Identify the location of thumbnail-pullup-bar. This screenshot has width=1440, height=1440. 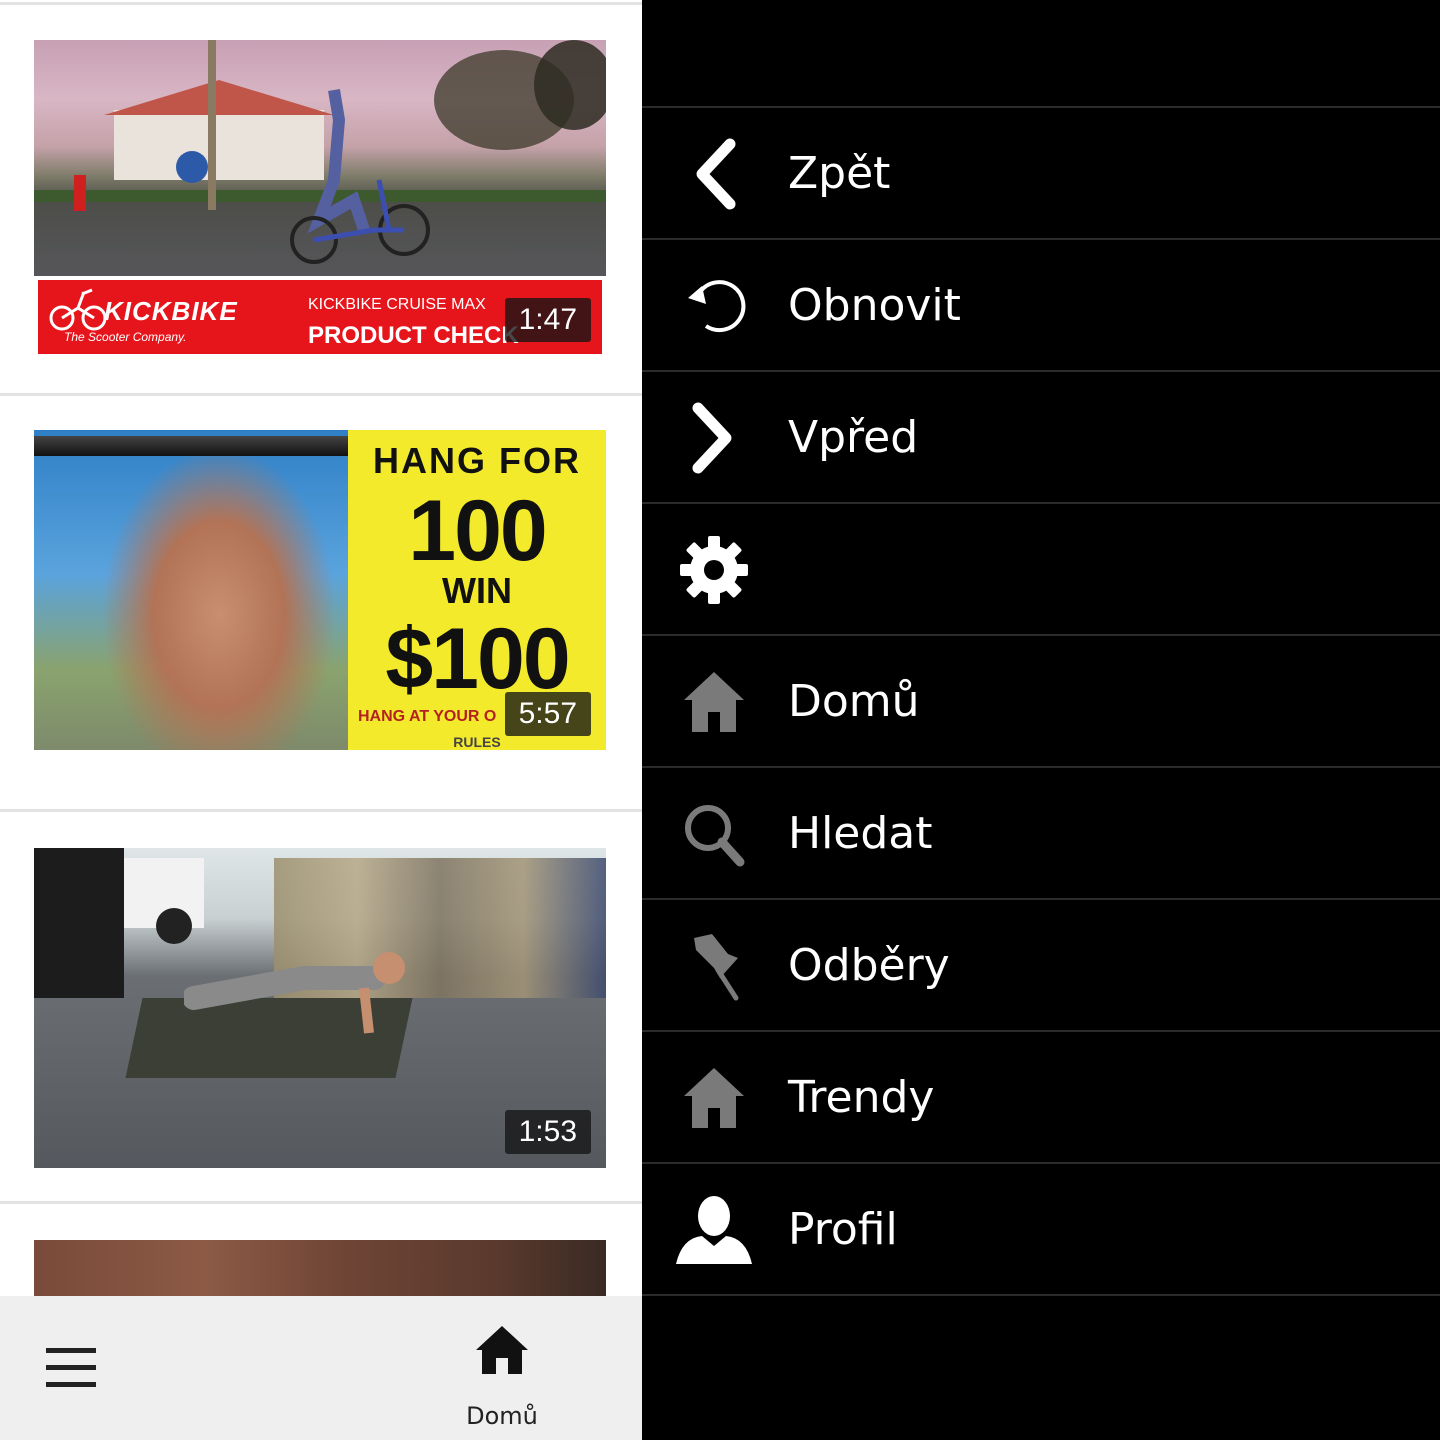
(194, 446).